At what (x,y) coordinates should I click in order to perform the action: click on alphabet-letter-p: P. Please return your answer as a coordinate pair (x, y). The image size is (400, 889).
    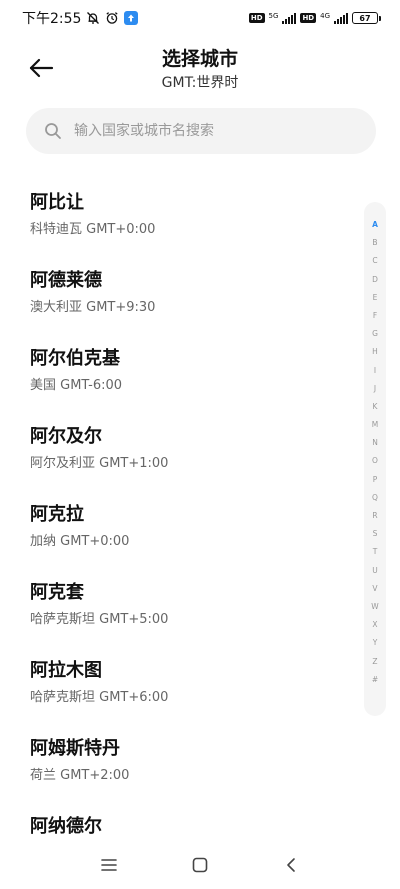
    Looking at the image, I should click on (375, 480).